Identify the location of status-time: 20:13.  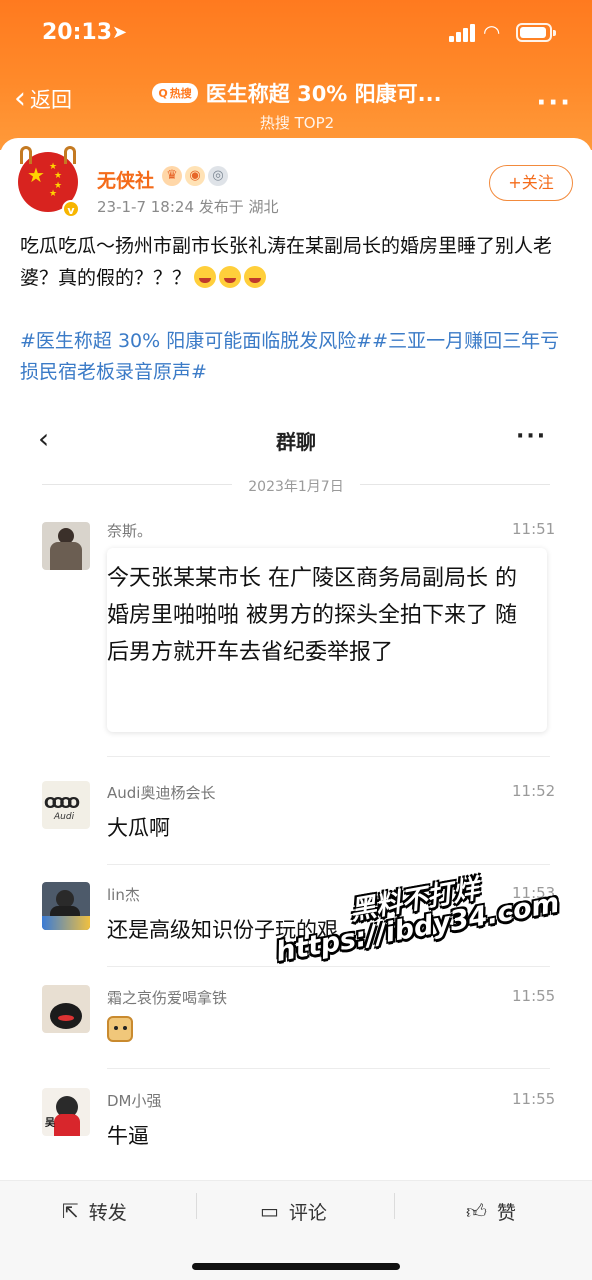
(77, 32).